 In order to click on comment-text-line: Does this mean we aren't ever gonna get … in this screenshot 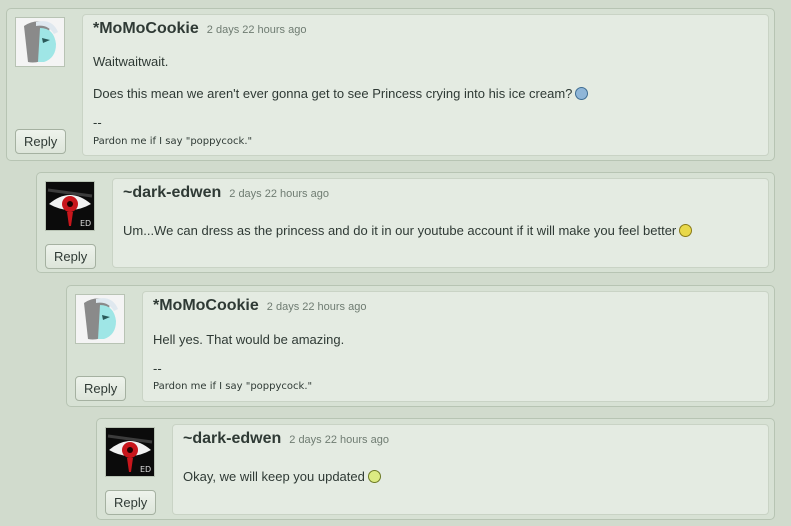, I will do `click(341, 93)`.